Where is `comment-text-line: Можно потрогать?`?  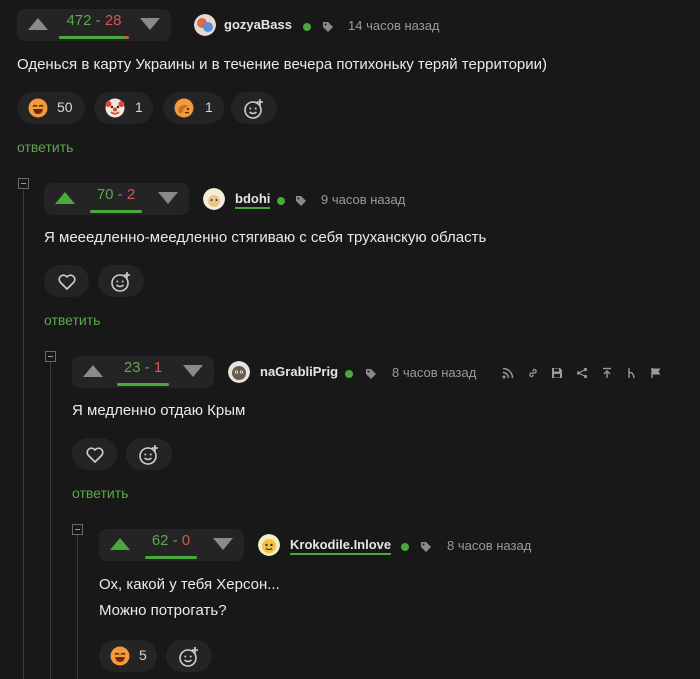 comment-text-line: Можно потрогать? is located at coordinates (163, 610).